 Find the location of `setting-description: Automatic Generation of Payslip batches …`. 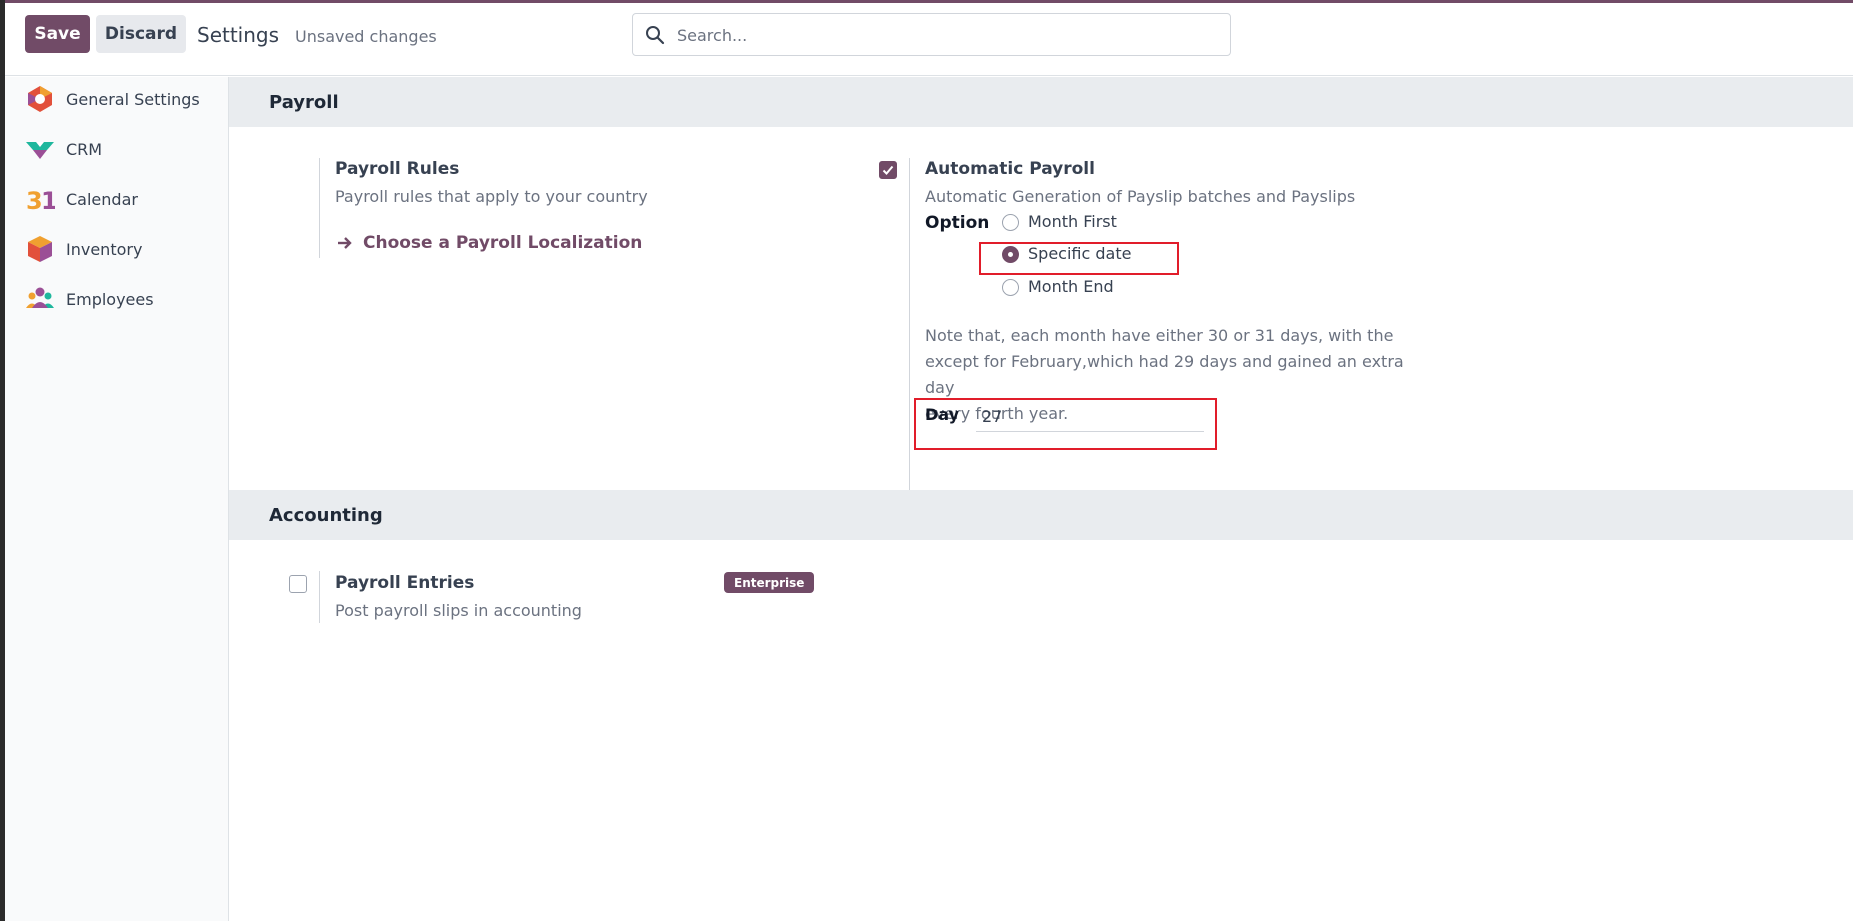

setting-description: Automatic Generation of Payslip batches … is located at coordinates (1140, 196).